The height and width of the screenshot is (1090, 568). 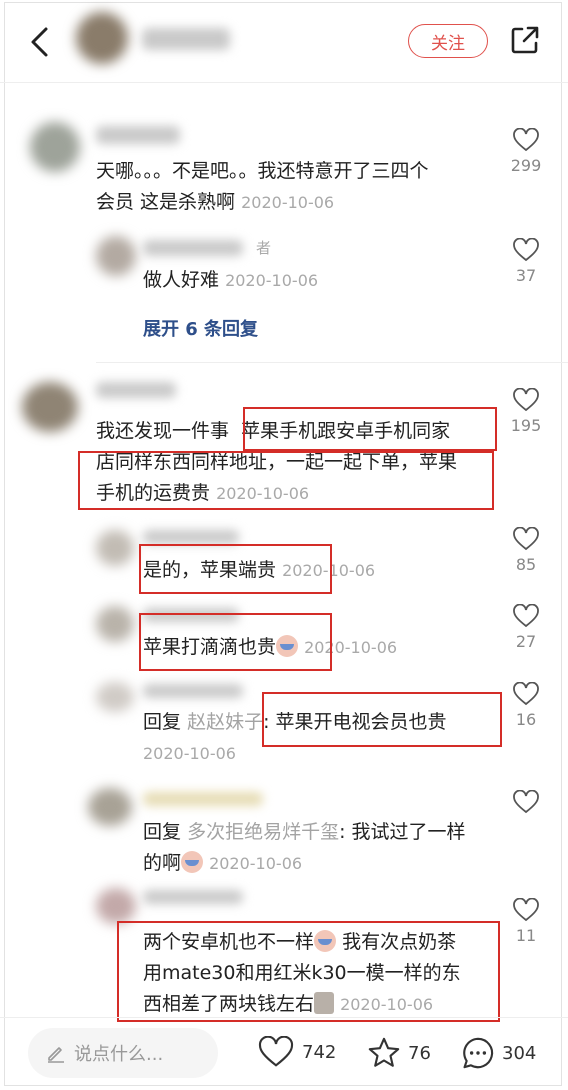 What do you see at coordinates (526, 165) in the screenshot?
I see `like-count: 299` at bounding box center [526, 165].